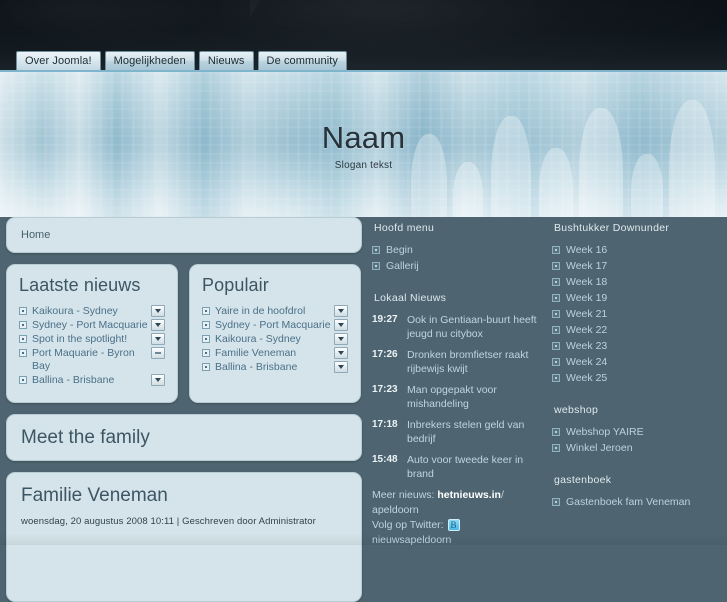  I want to click on dropdown-collapsed-icon, so click(158, 353).